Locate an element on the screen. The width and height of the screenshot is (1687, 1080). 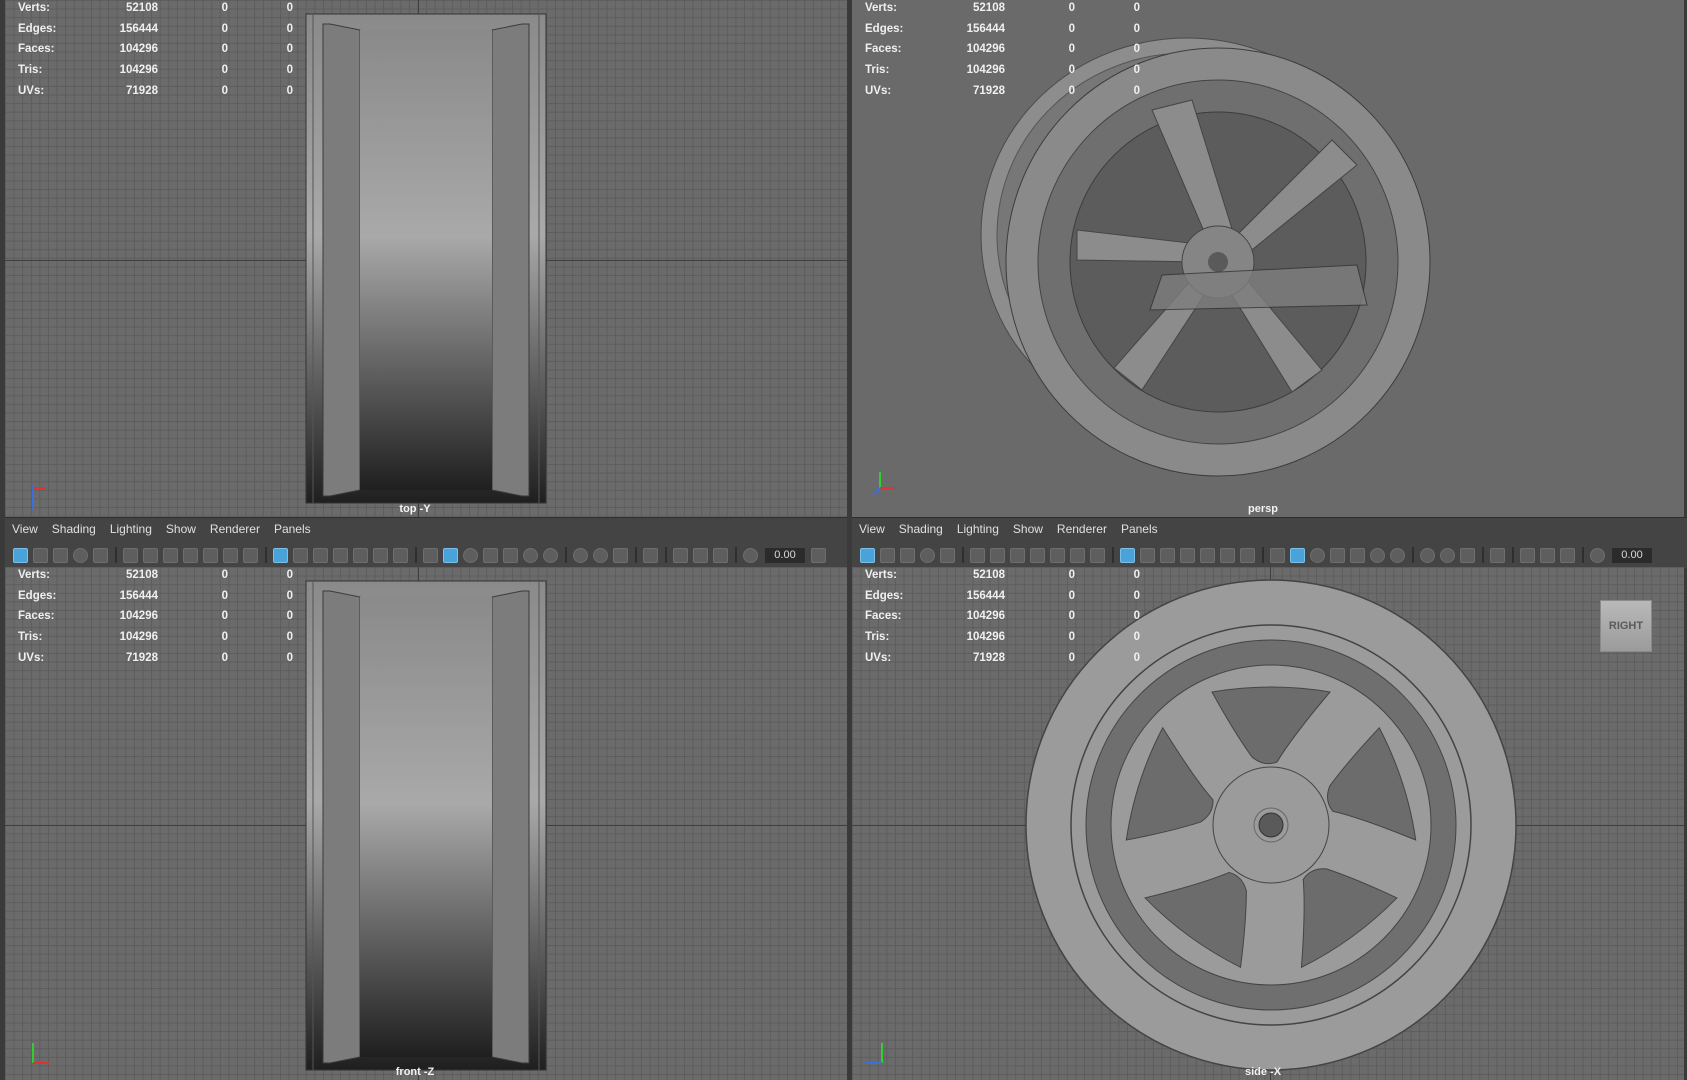
view-cube: RIGHT is located at coordinates (1626, 626).